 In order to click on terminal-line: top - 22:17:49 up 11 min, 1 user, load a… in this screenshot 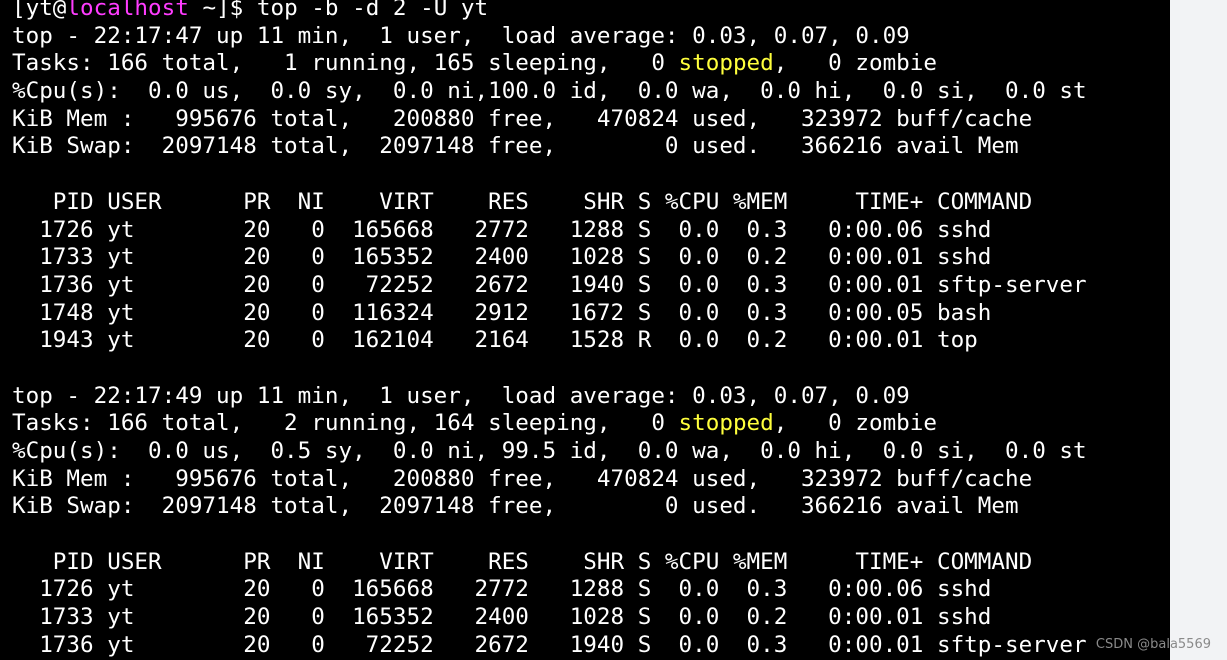, I will do `click(549, 397)`.